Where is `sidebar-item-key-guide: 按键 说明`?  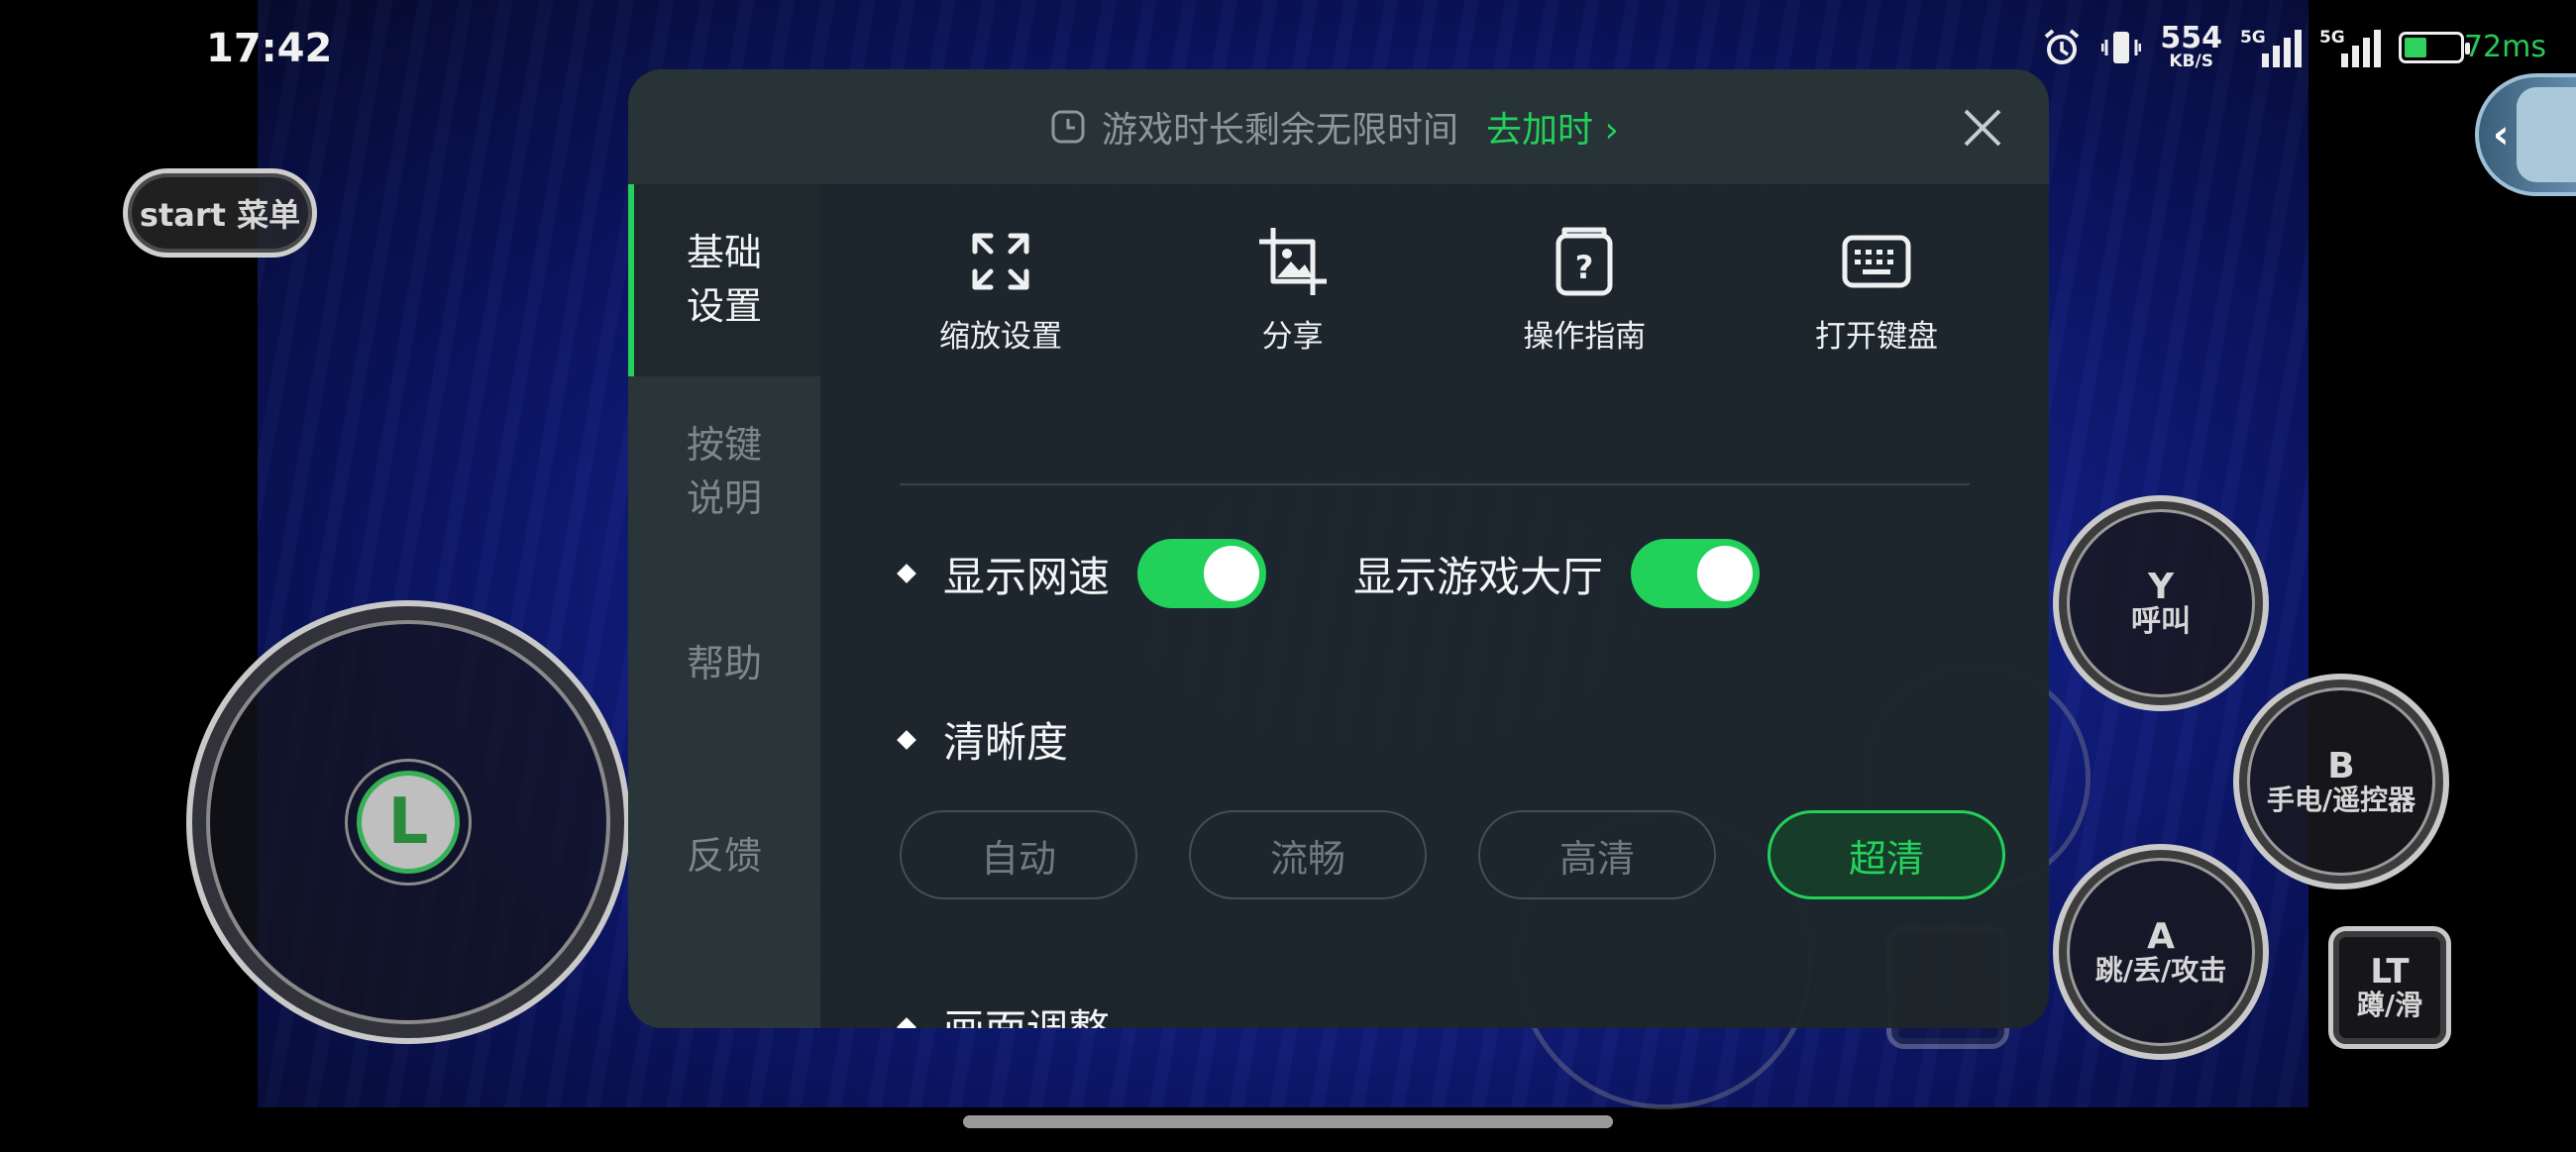 sidebar-item-key-guide: 按键 说明 is located at coordinates (724, 472).